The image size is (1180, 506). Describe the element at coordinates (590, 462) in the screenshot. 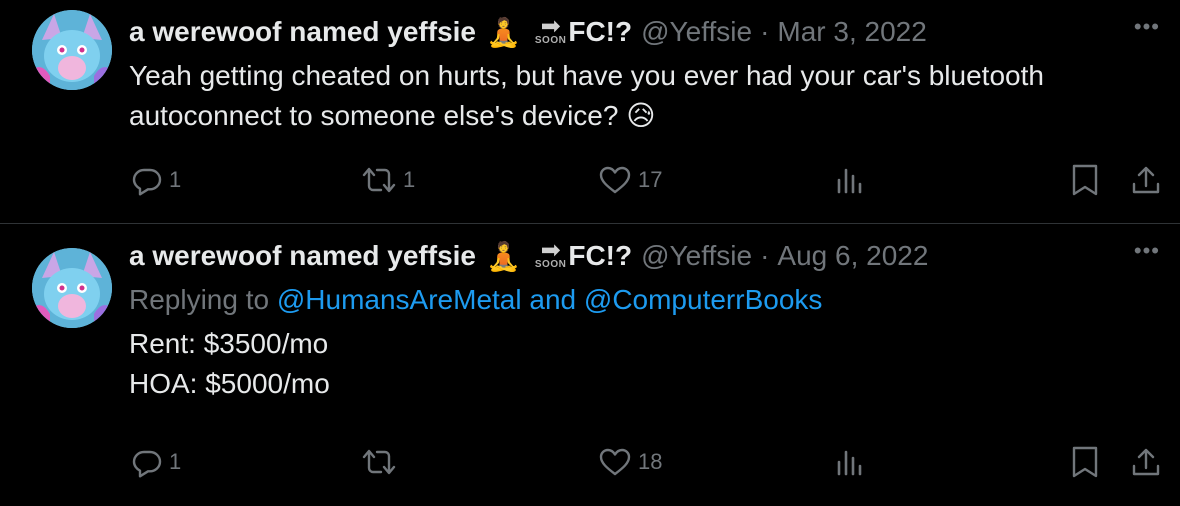

I see `action-bar: 1 18` at that location.